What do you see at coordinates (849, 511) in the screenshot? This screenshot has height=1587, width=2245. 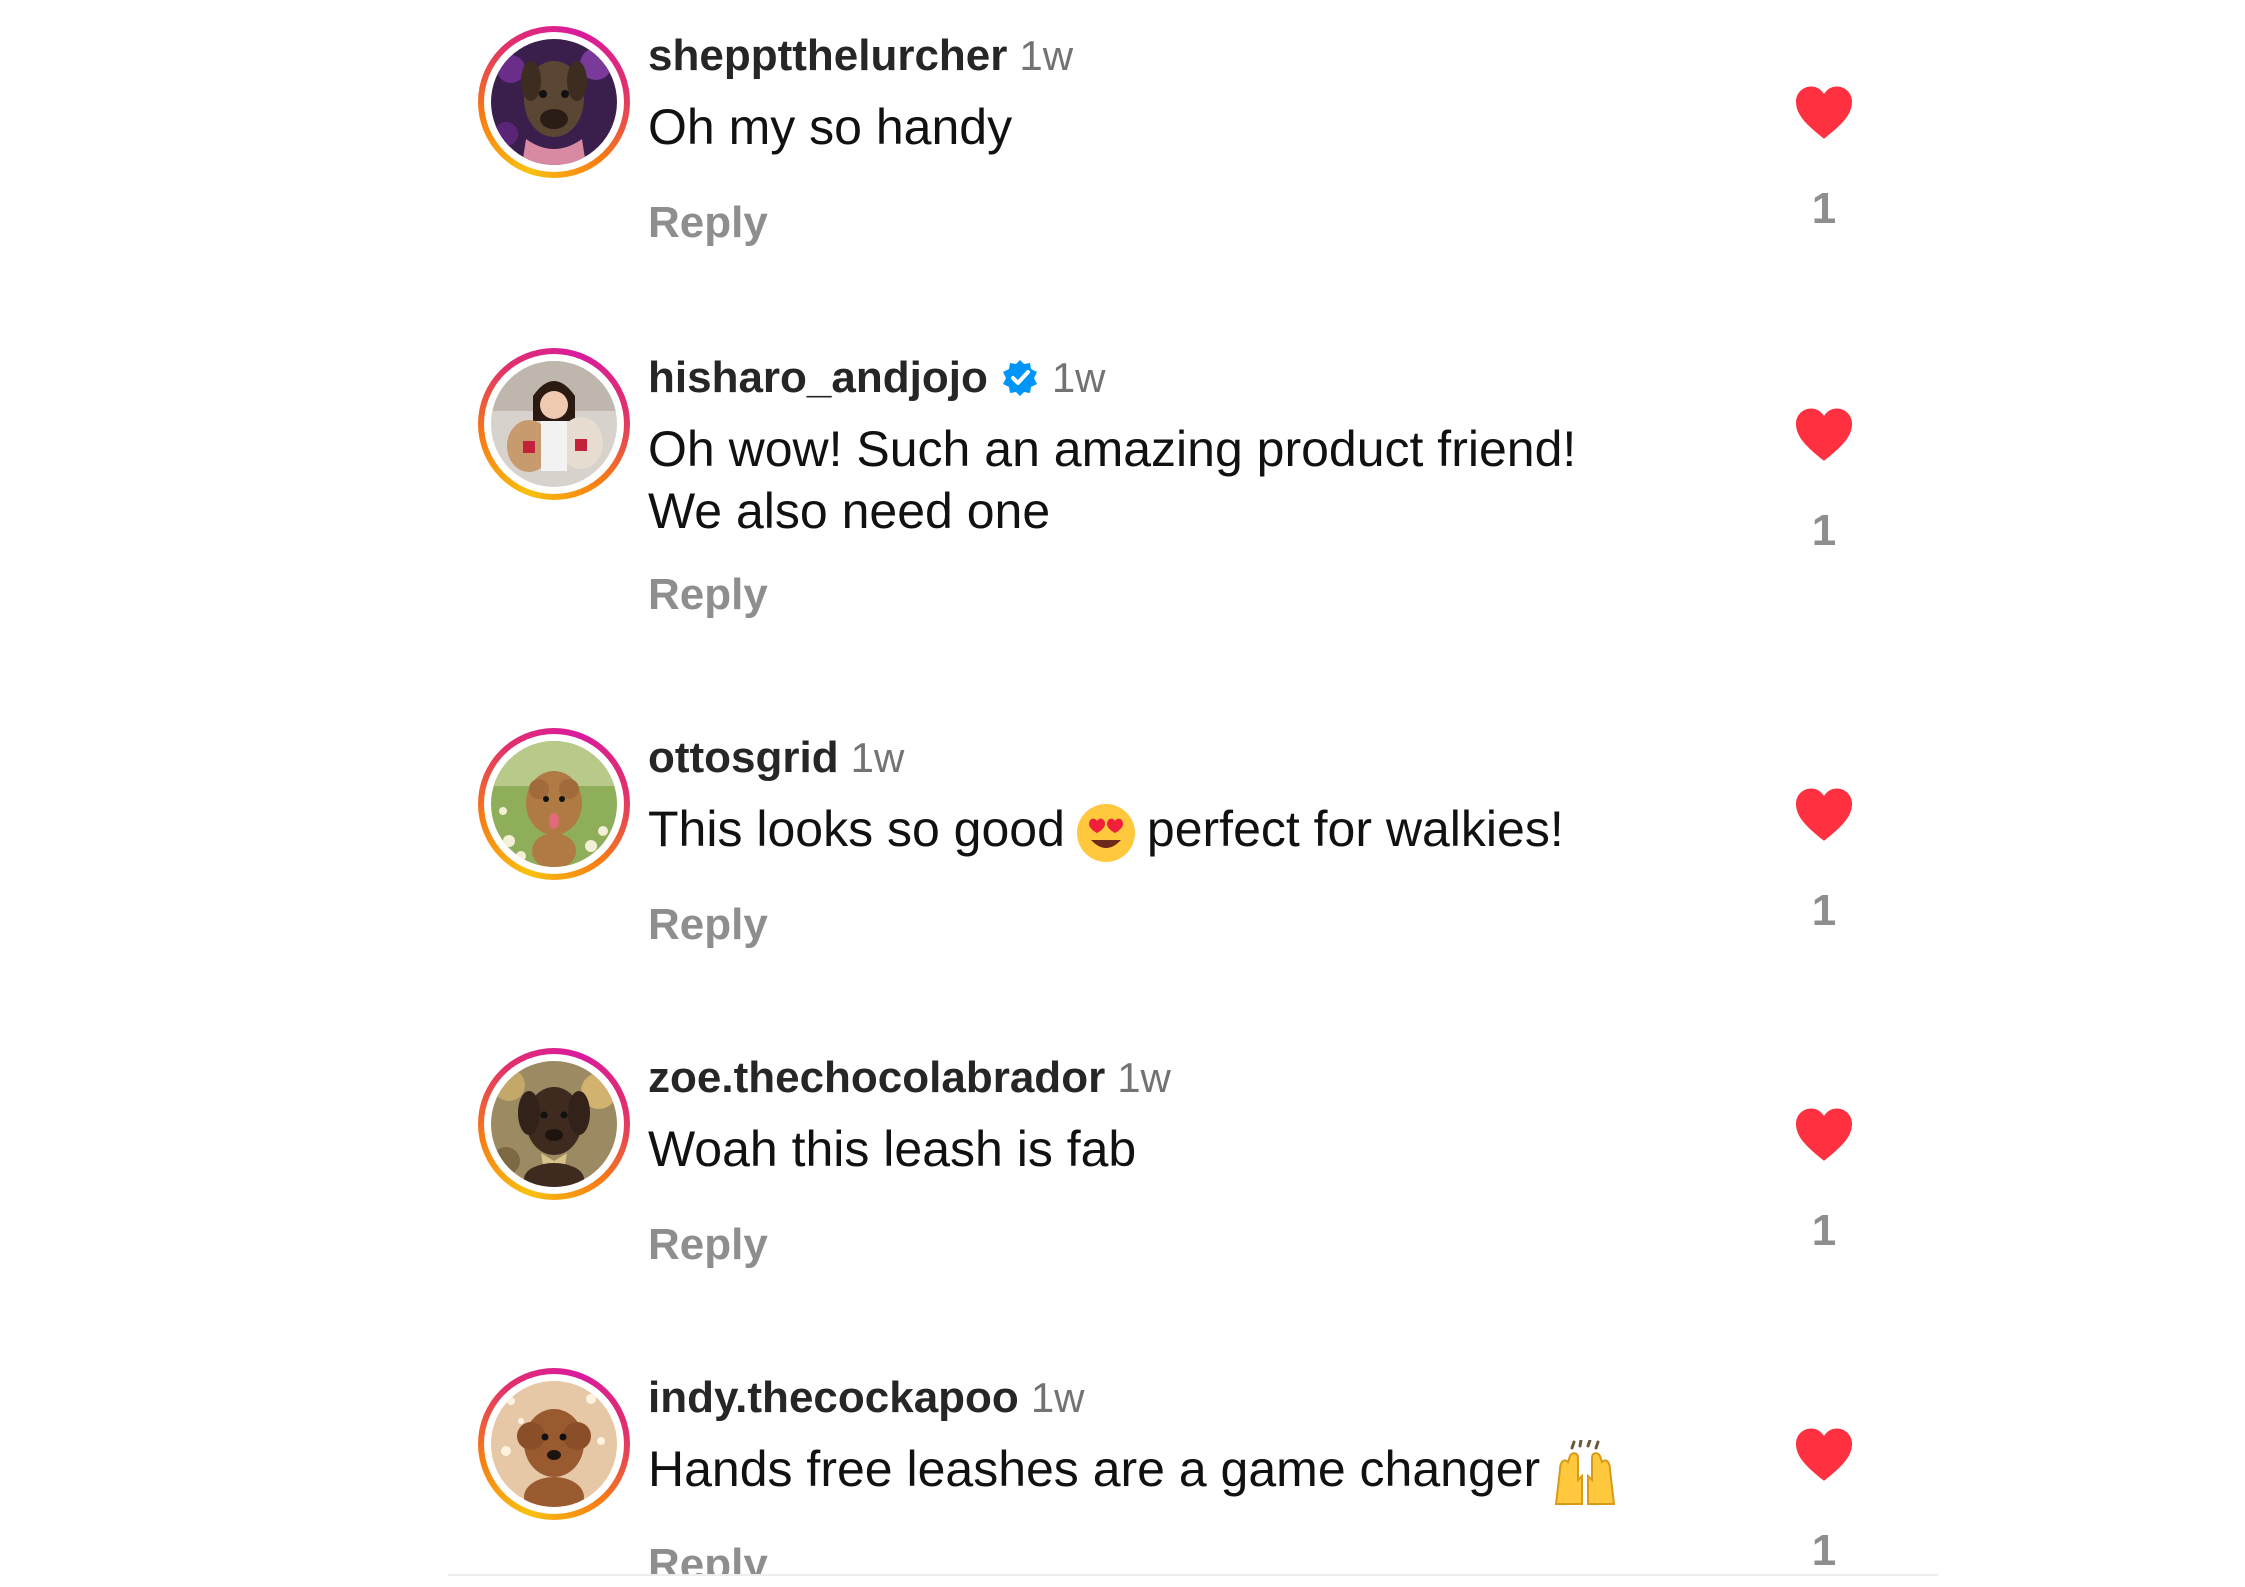 I see `comment-text-line: We also need one` at bounding box center [849, 511].